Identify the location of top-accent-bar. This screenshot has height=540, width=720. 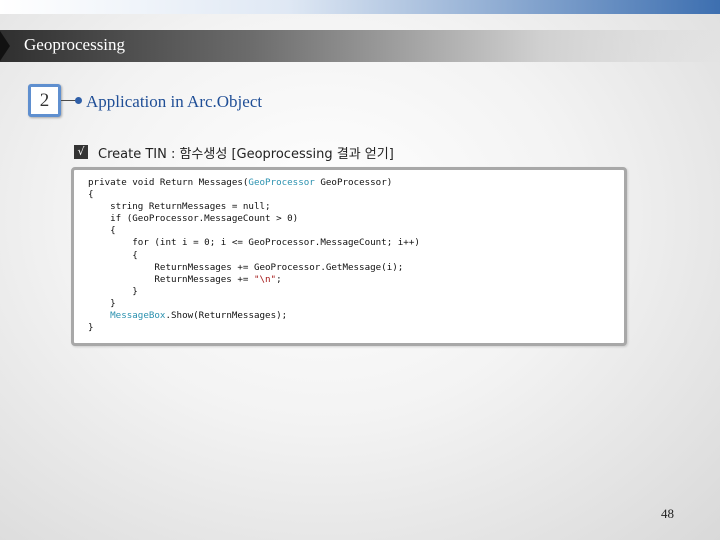
(360, 7).